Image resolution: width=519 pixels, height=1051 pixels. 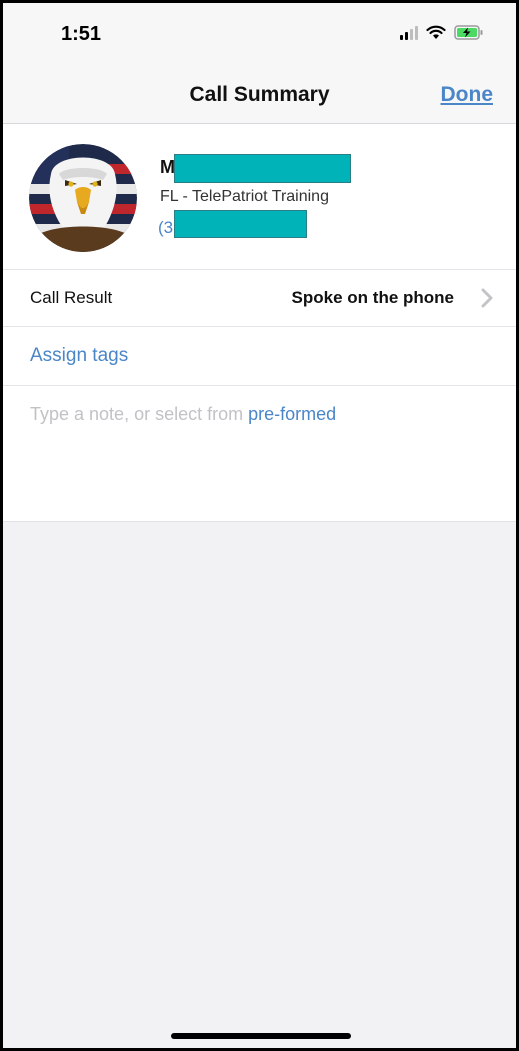 I want to click on status-icons, so click(x=442, y=32).